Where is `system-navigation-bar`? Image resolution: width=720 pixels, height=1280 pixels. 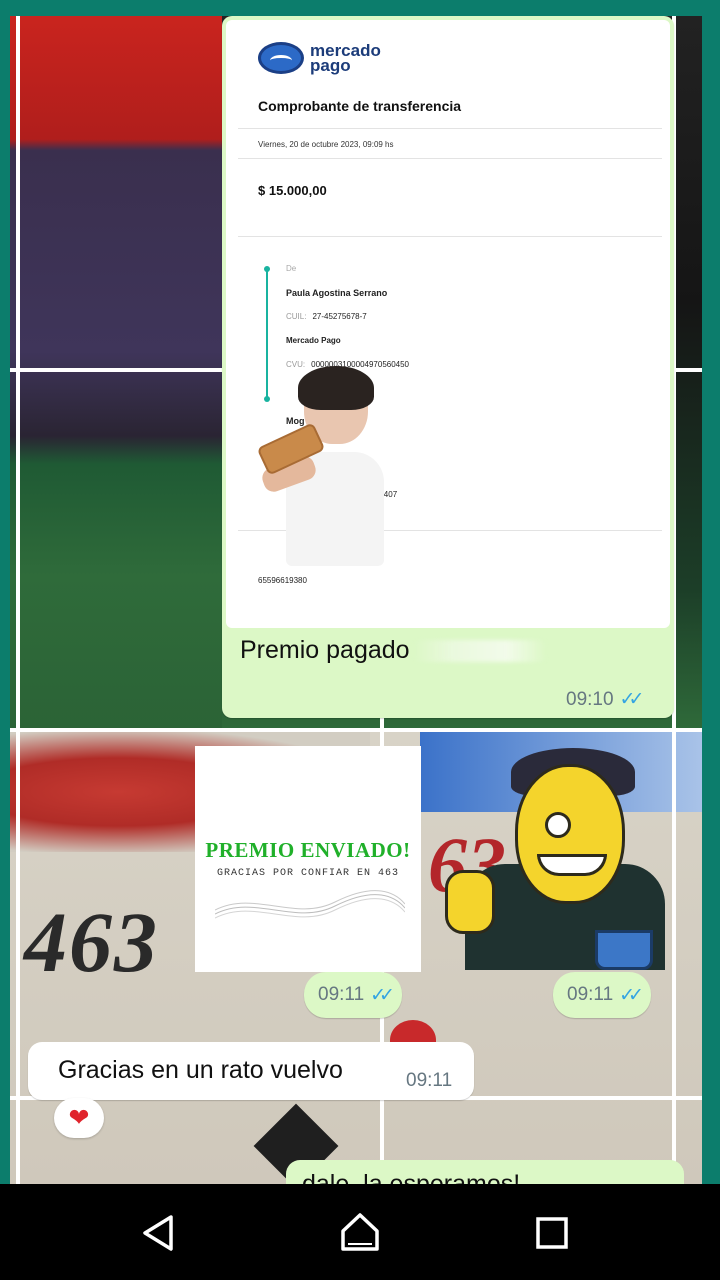 system-navigation-bar is located at coordinates (360, 1232).